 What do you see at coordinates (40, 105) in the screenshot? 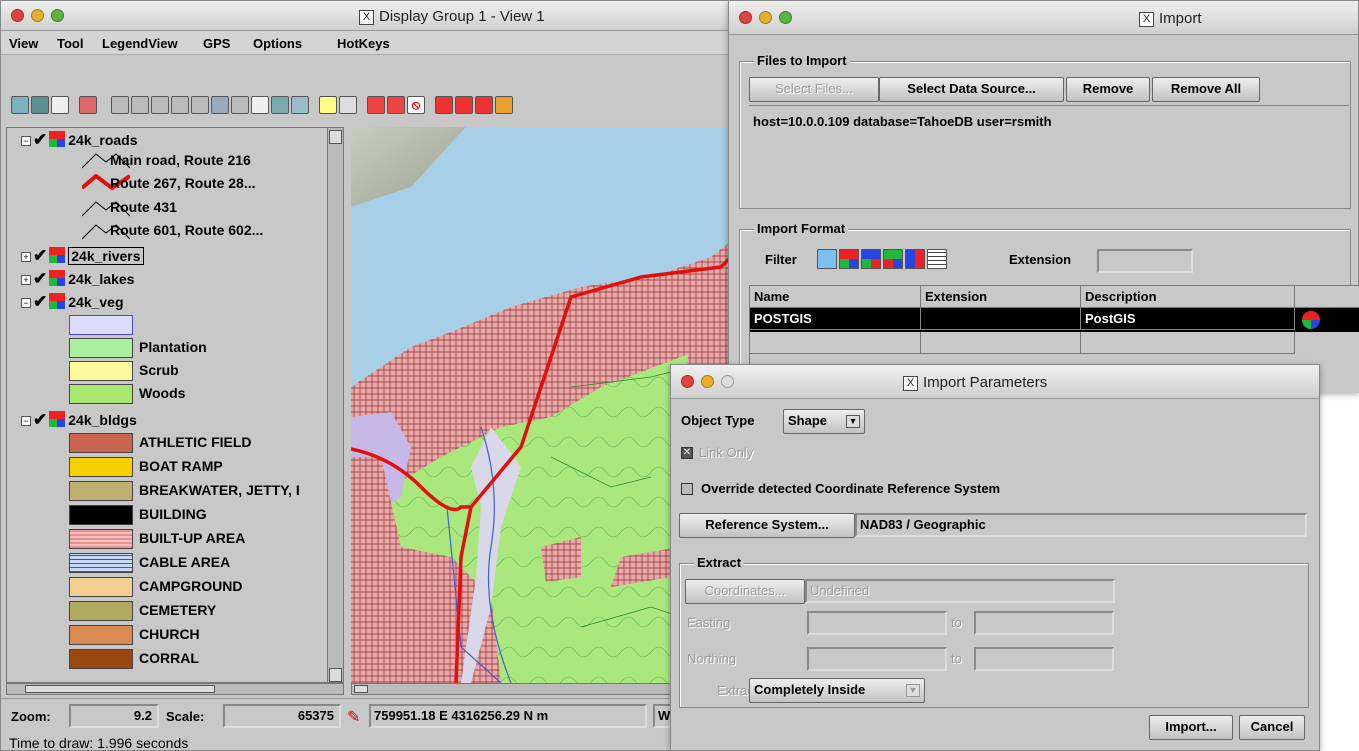
I see `redraw-all-icon` at bounding box center [40, 105].